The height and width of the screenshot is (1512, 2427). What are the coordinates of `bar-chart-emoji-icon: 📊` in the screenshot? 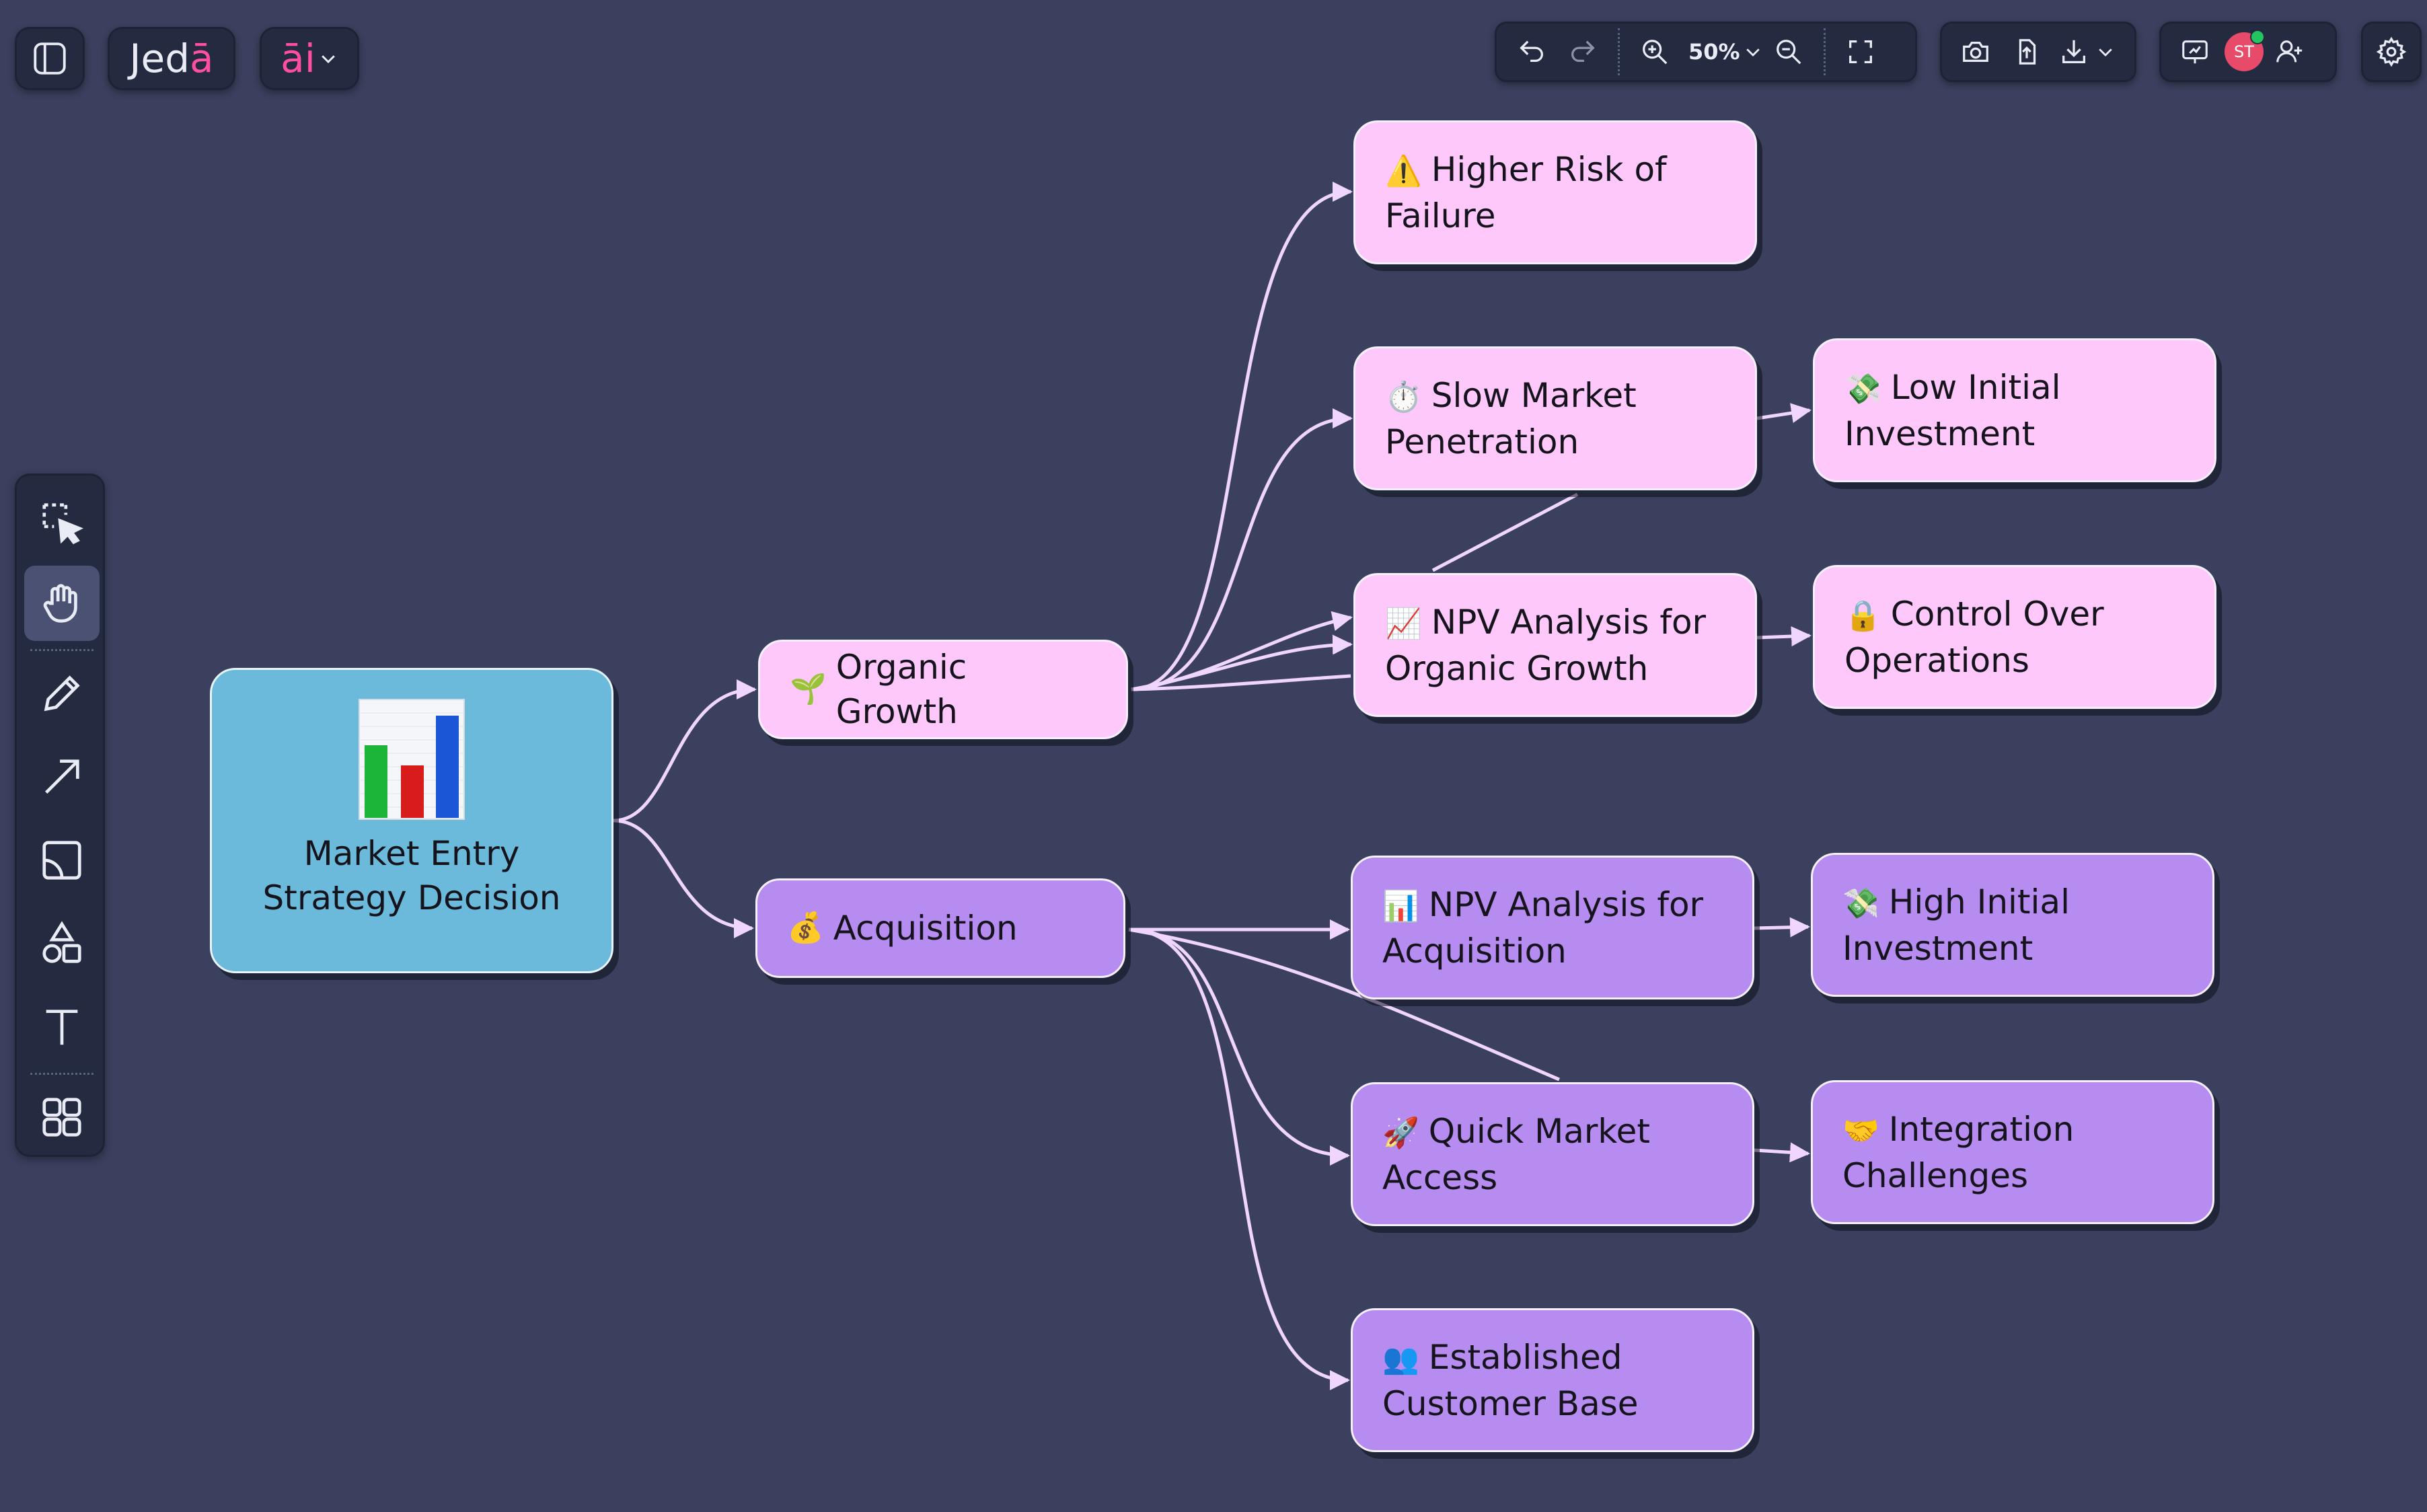 It's located at (1401, 906).